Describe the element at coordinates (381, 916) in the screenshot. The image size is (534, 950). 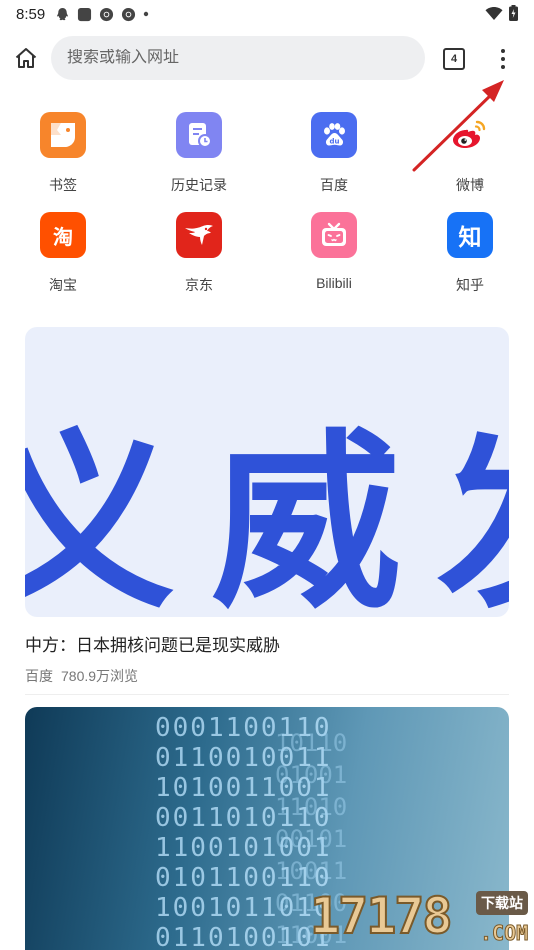
I see `watermark-number: 17178` at that location.